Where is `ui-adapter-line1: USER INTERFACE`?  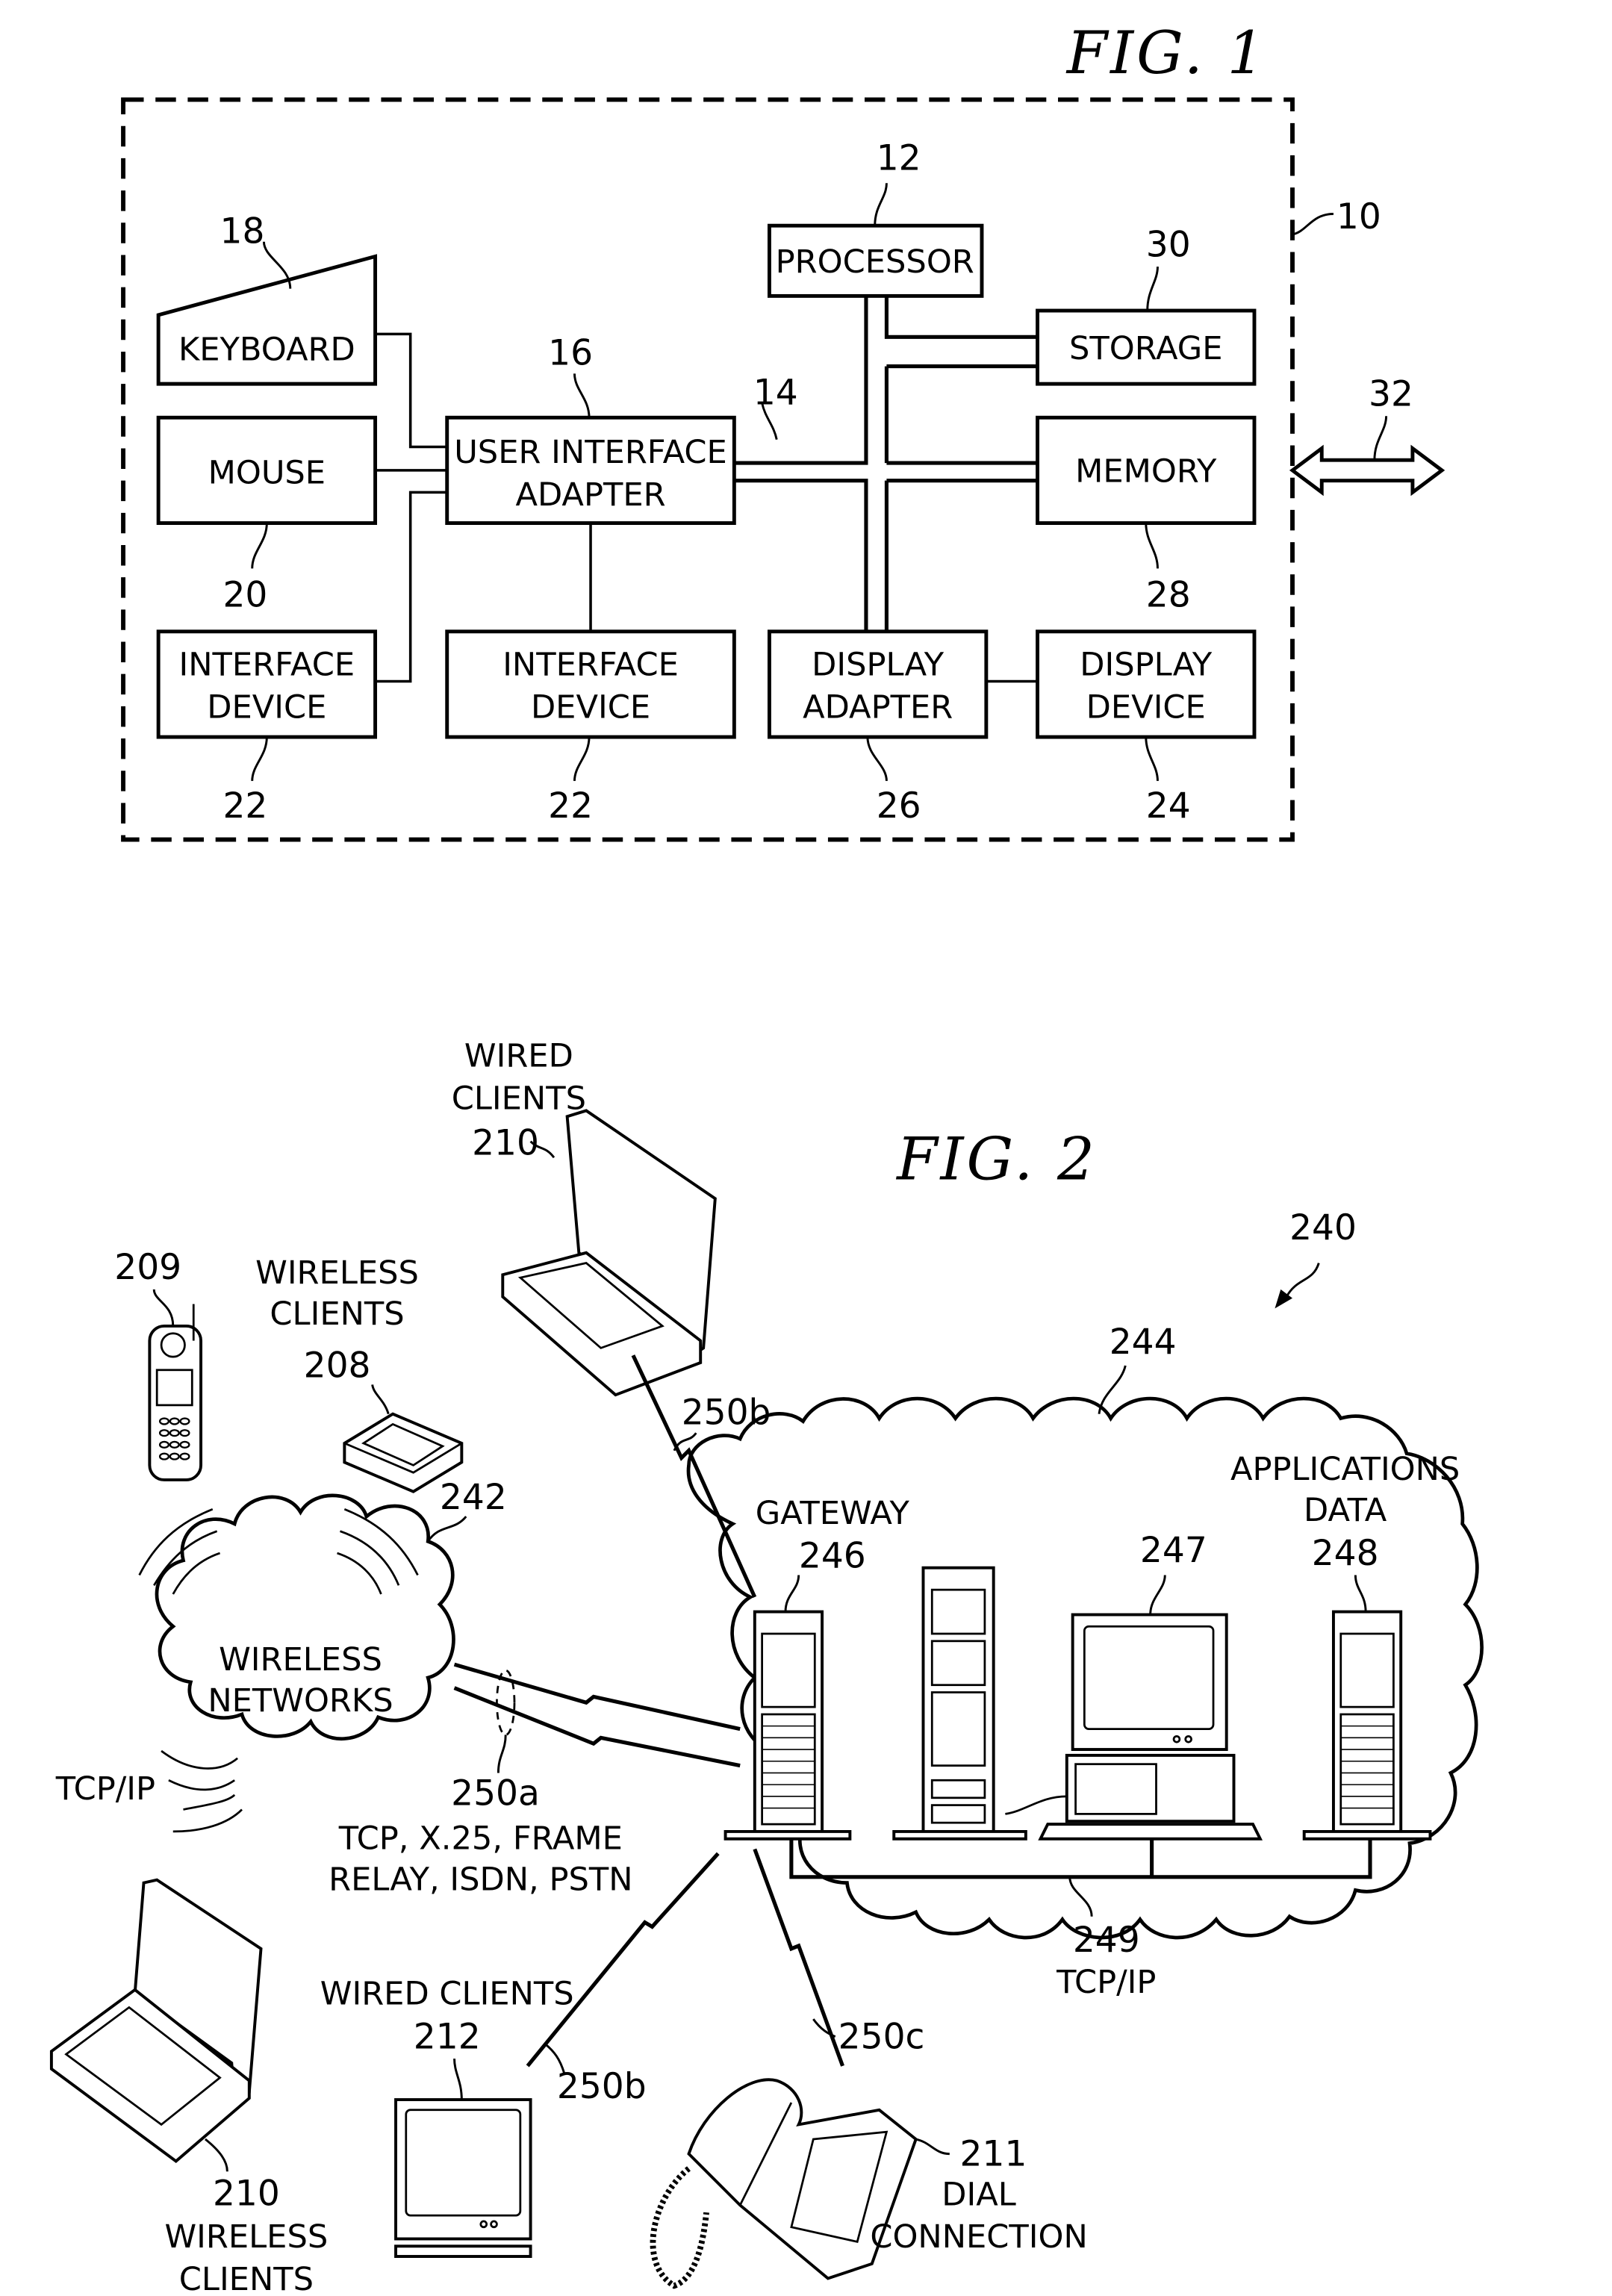
ui-adapter-line1: USER INTERFACE is located at coordinates (590, 452).